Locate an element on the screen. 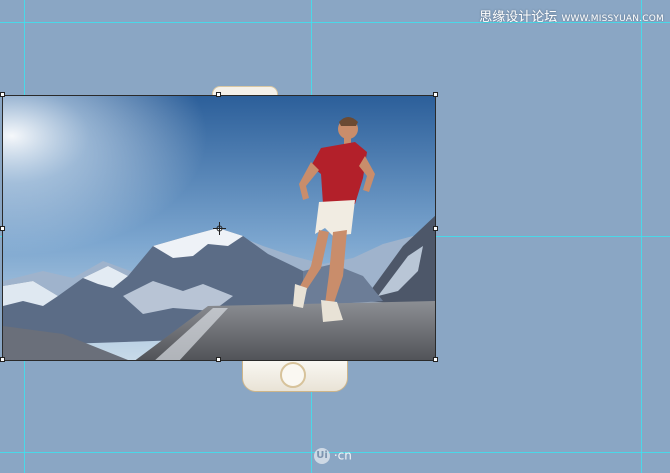  transform-handle-top-left is located at coordinates (2, 94).